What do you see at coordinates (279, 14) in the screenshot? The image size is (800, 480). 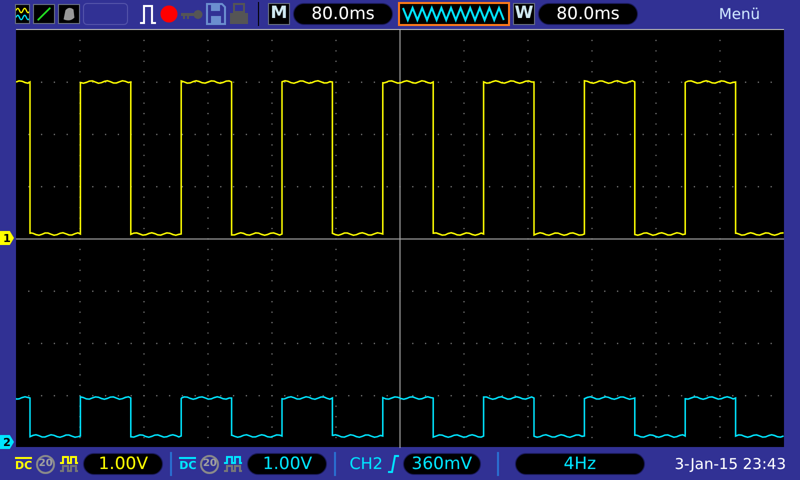 I see `m-label: M` at bounding box center [279, 14].